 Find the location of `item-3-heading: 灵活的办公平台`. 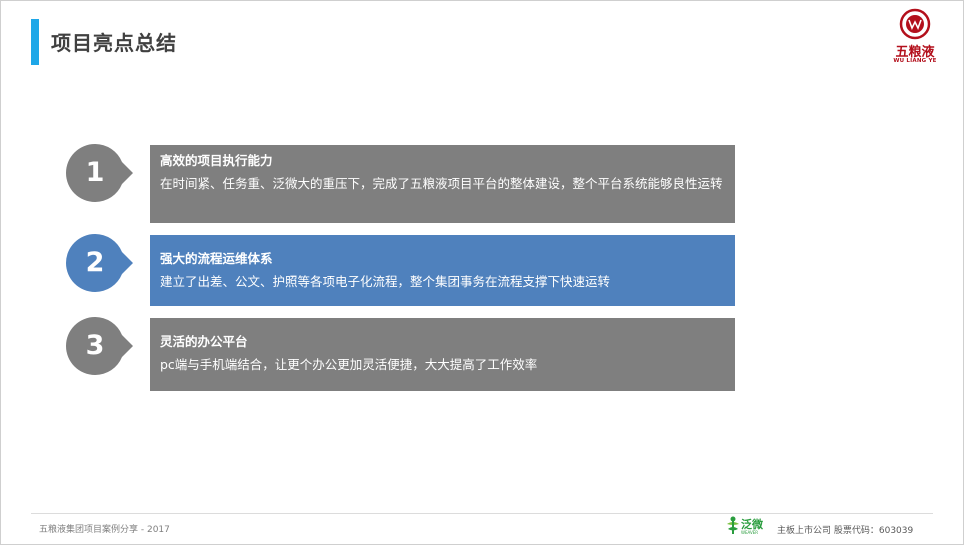

item-3-heading: 灵活的办公平台 is located at coordinates (204, 341).